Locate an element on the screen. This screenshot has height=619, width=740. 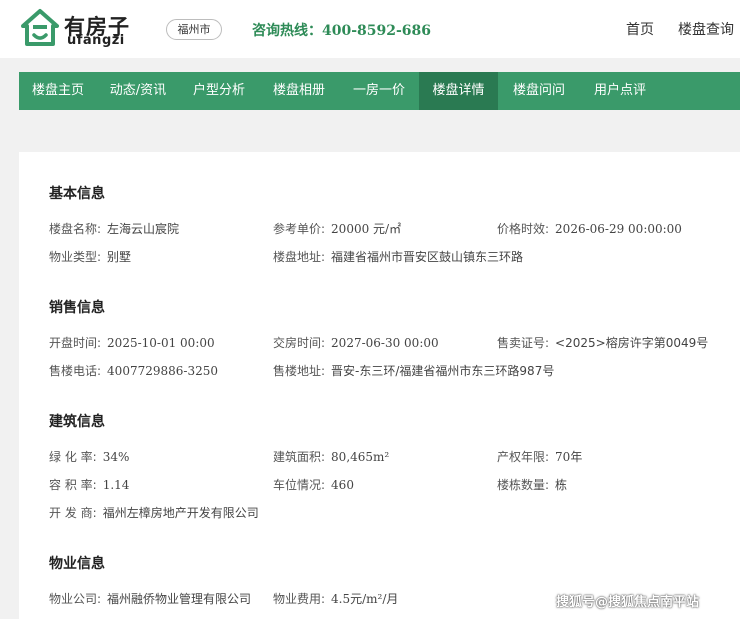
field-parking: 车位情况: 460 is located at coordinates (313, 484).